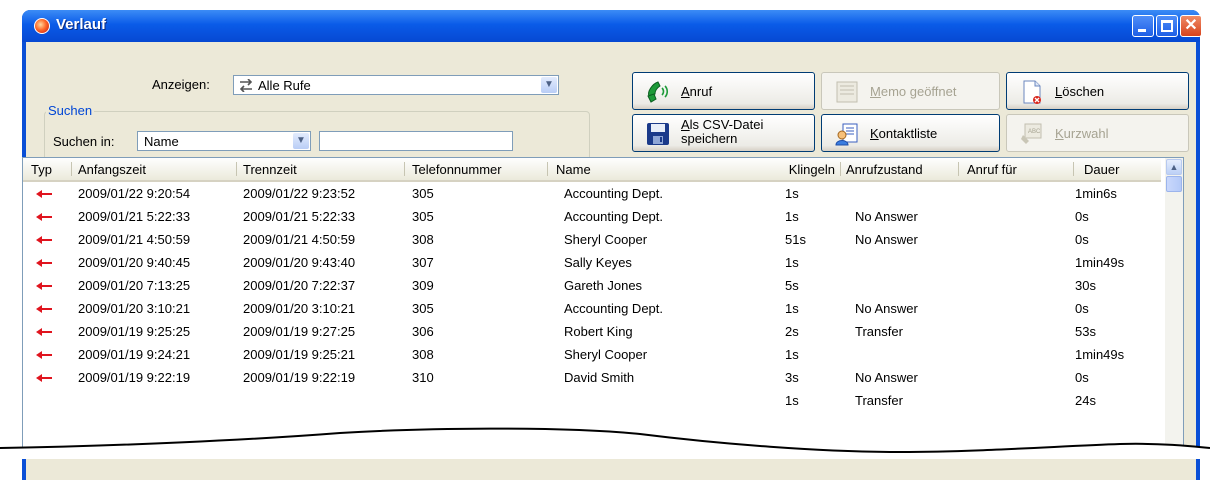  Describe the element at coordinates (299, 193) in the screenshot. I see `cell-end-time: 2009/01/22 9:23:52` at that location.